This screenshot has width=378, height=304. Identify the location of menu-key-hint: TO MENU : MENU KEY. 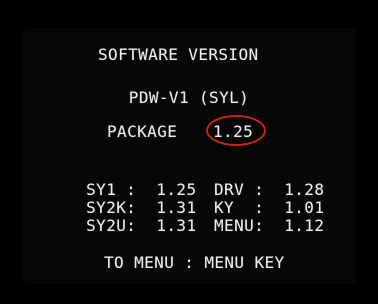
(194, 262).